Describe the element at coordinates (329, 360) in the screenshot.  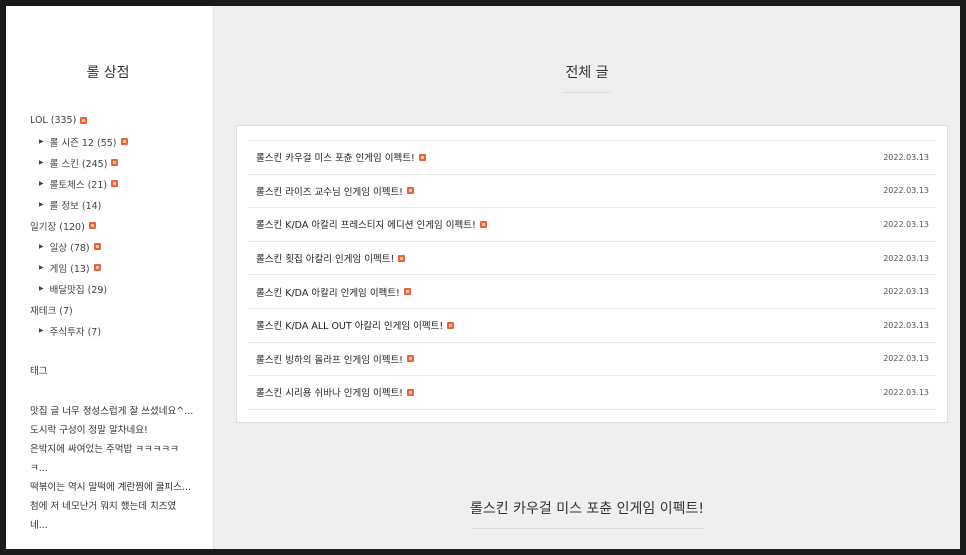
I see `post-title: 롤스킨 빙하의 올라프 인게임 이펙트!` at that location.